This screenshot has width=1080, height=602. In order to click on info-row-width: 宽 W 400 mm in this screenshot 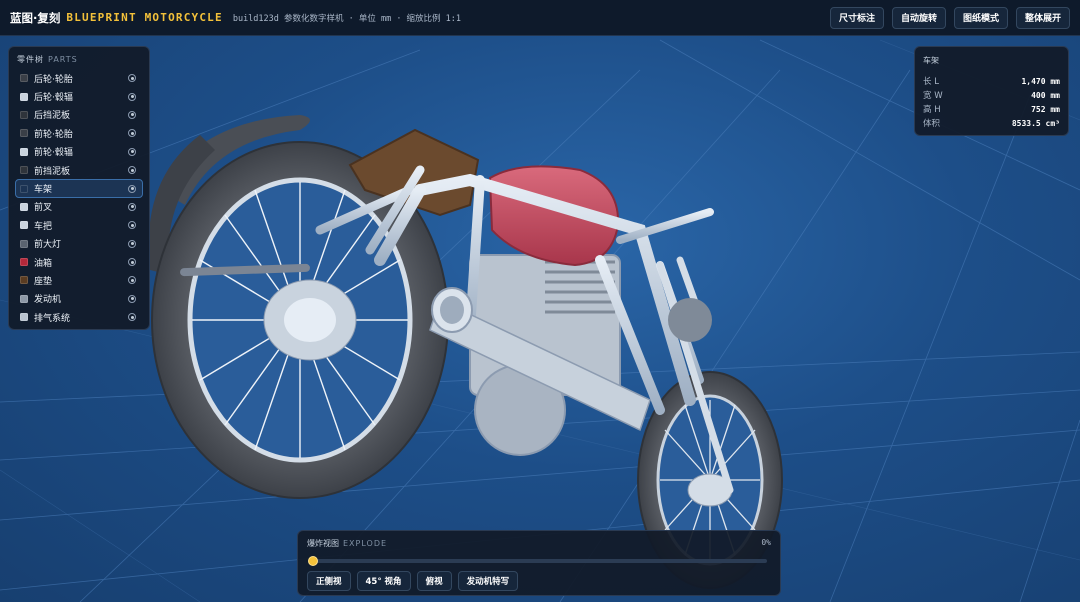, I will do `click(991, 96)`.